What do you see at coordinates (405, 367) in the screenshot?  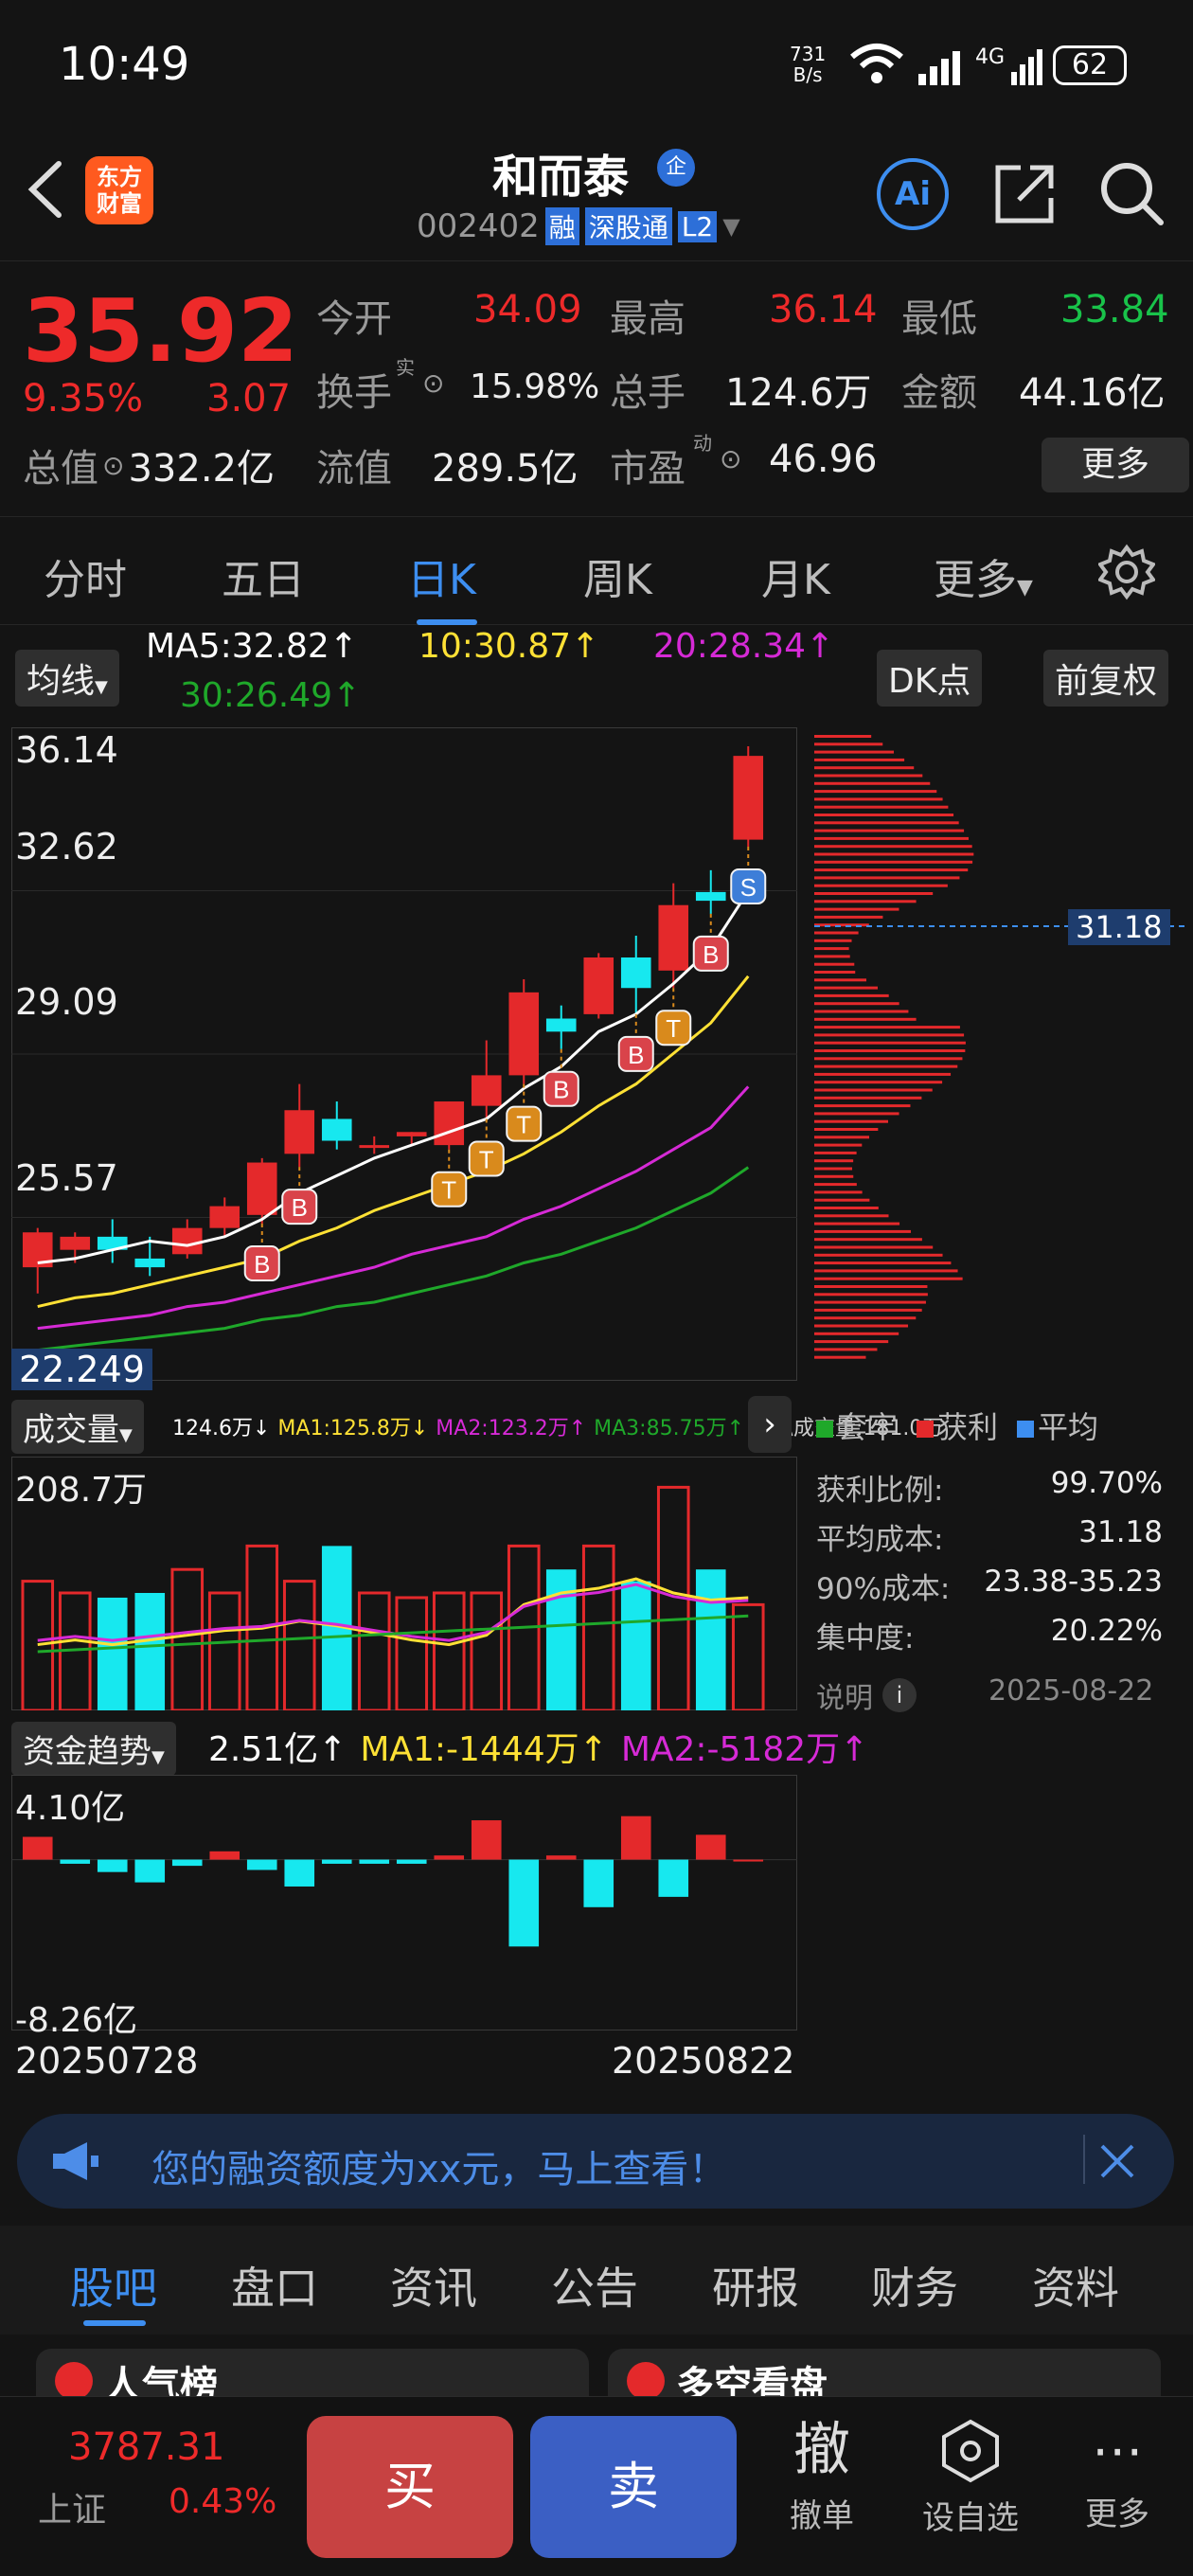 I see `turnover-sup: 实` at bounding box center [405, 367].